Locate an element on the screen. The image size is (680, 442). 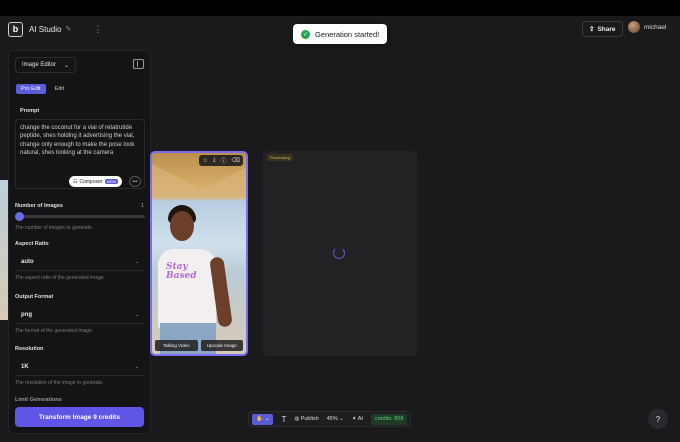
aspect-hint: The aspect ratio of the generated image. is located at coordinates (60, 278).